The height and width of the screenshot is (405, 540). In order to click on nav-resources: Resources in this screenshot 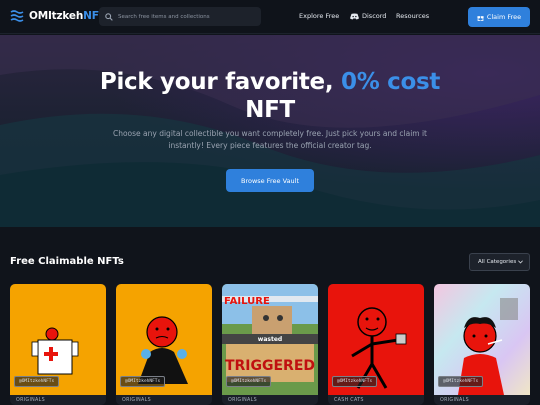, I will do `click(412, 16)`.